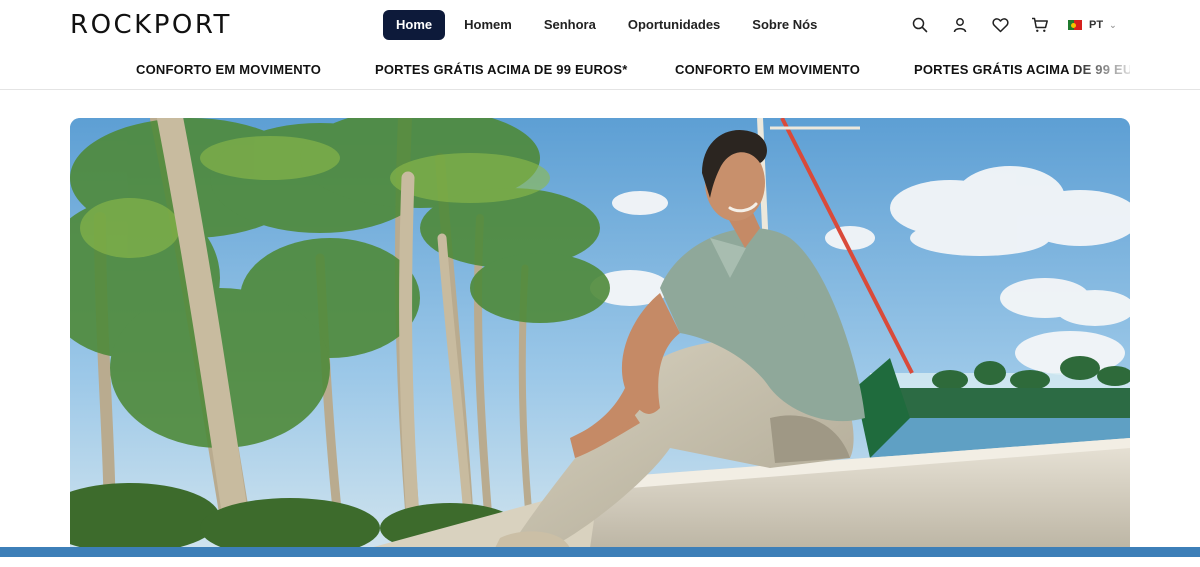 The height and width of the screenshot is (567, 1200). I want to click on header-actions: PT ⌄, so click(1008, 25).